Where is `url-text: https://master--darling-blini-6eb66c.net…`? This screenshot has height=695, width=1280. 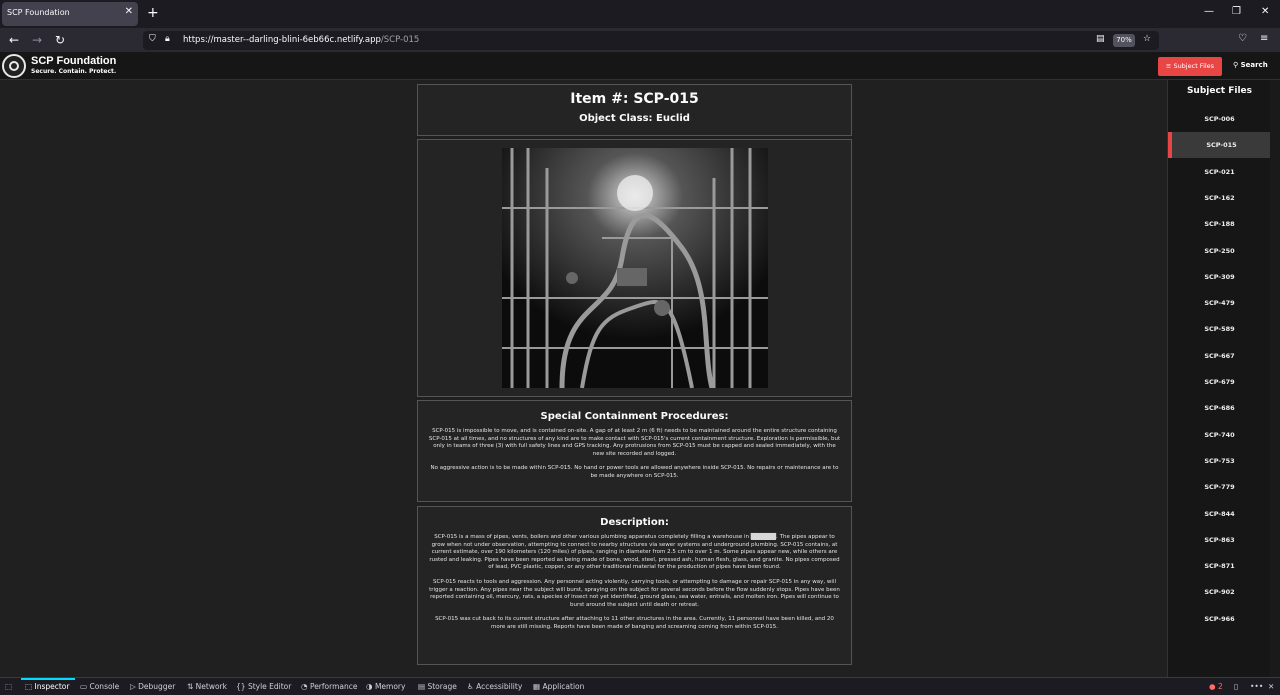 url-text: https://master--darling-blini-6eb66c.net… is located at coordinates (301, 40).